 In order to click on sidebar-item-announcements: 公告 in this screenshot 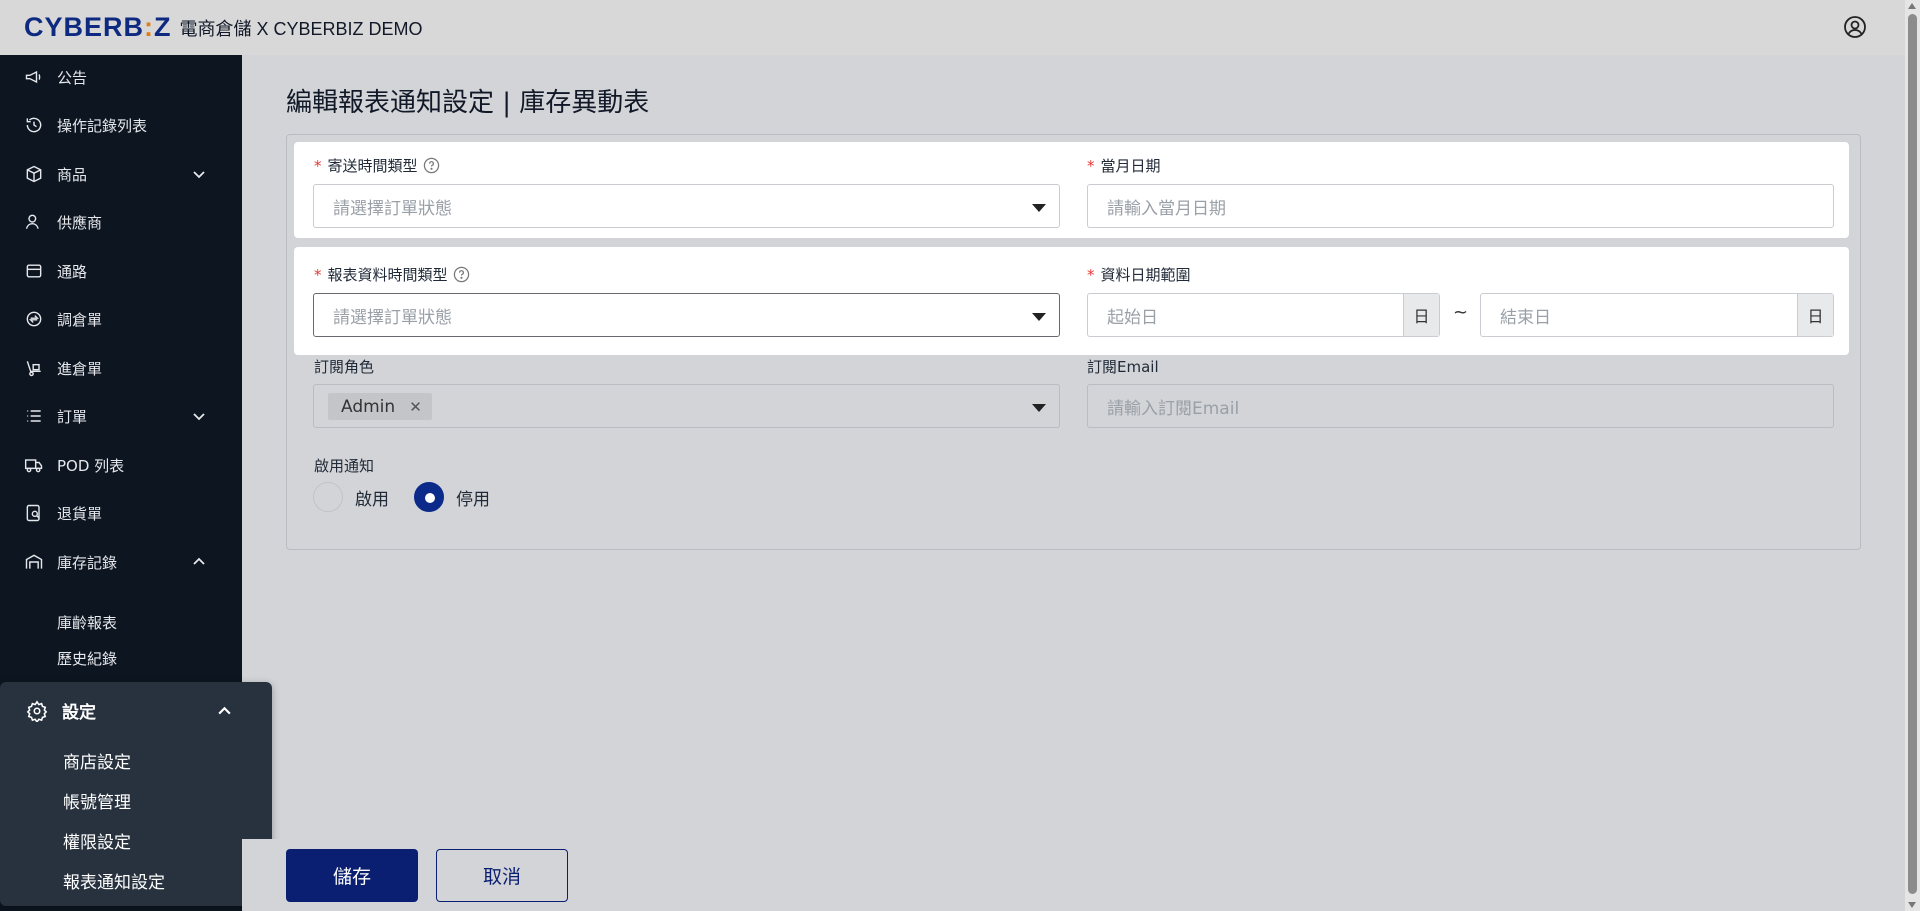, I will do `click(121, 77)`.